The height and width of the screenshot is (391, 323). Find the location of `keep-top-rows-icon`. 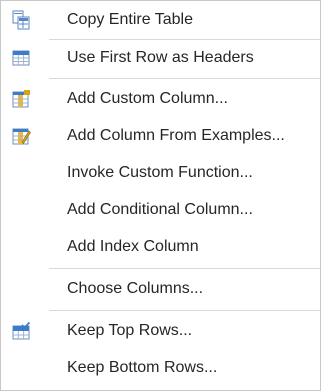

keep-top-rows-icon is located at coordinates (21, 331).